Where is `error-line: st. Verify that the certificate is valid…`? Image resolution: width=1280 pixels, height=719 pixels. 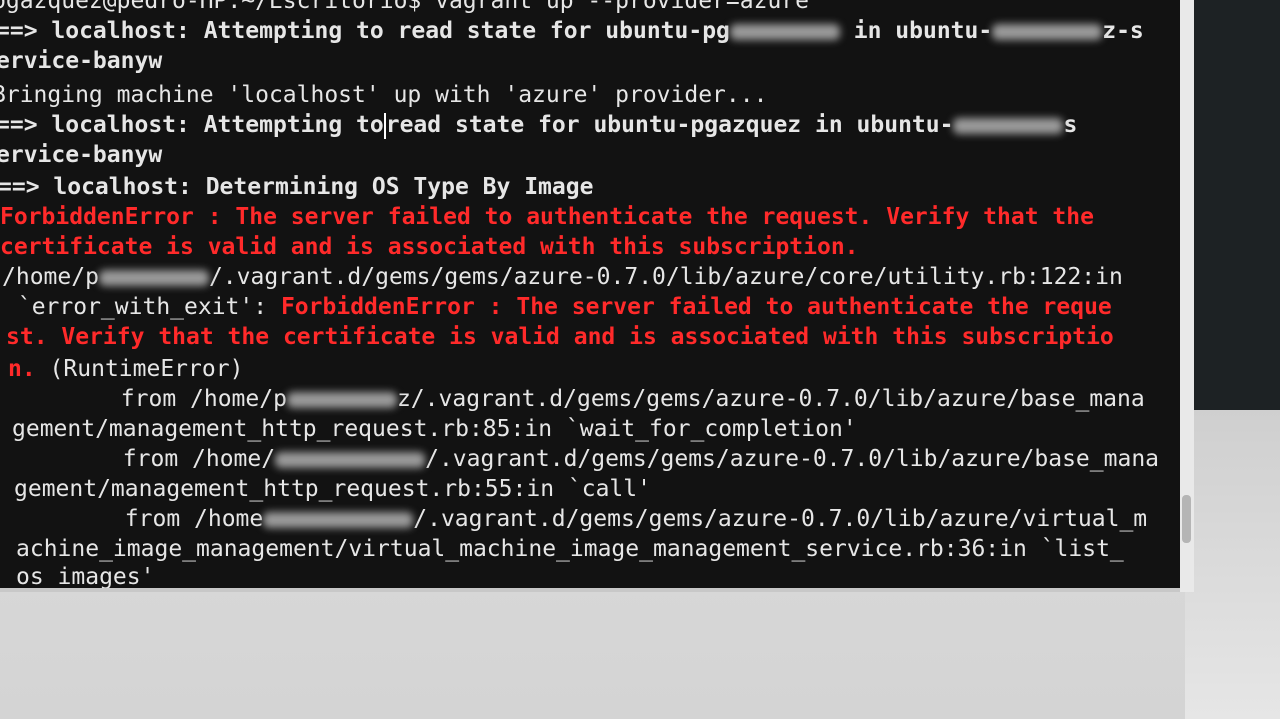 error-line: st. Verify that the certificate is valid… is located at coordinates (560, 337).